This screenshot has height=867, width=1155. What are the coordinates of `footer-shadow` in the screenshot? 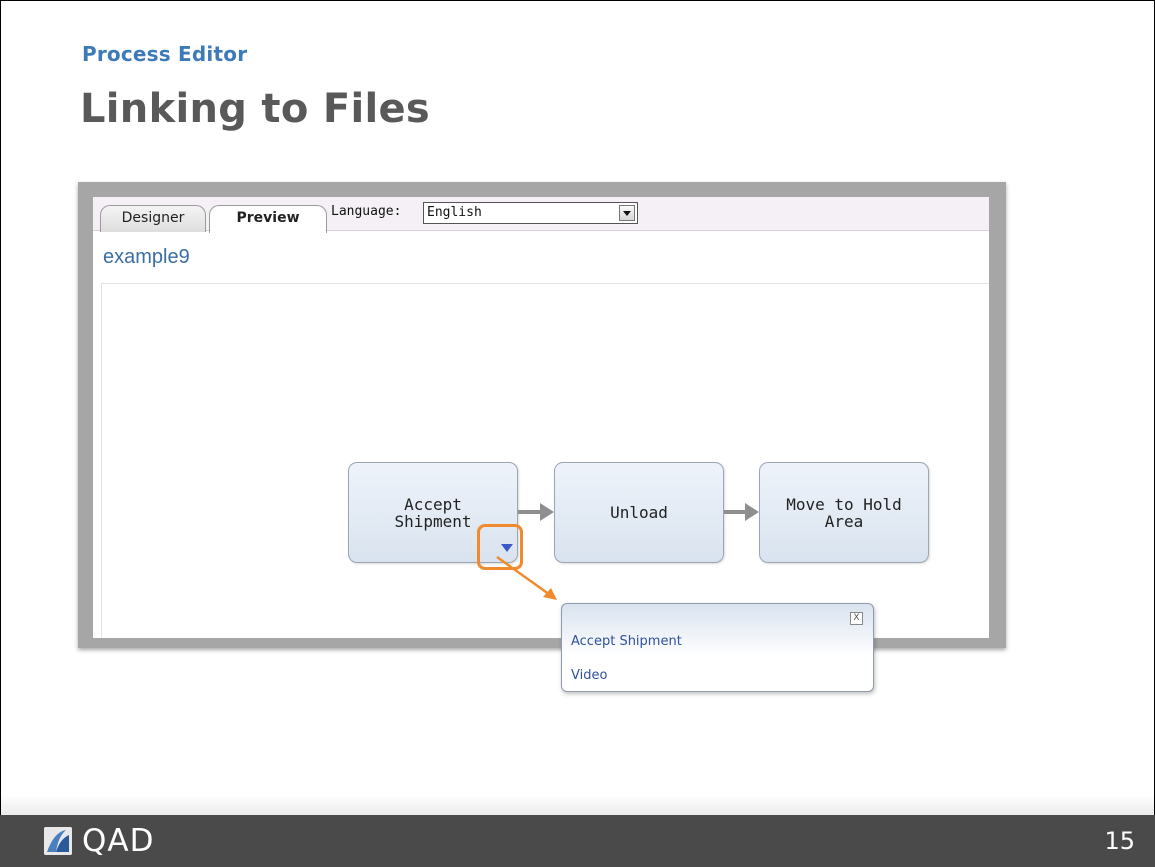 It's located at (577, 805).